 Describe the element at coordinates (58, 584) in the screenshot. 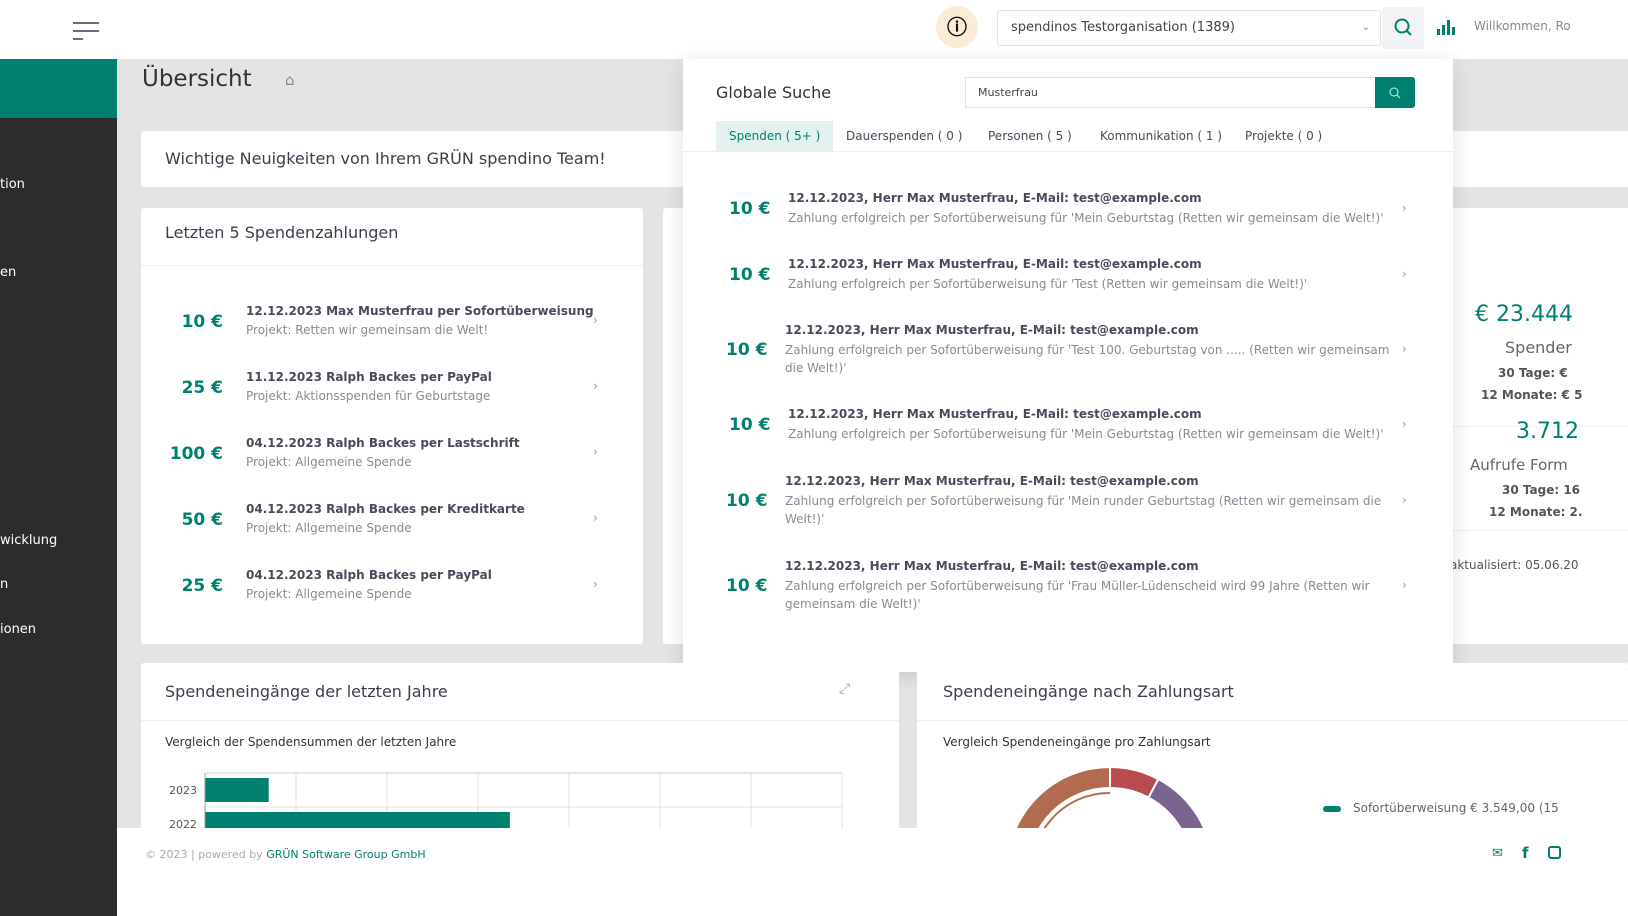

I see `sidebar-item: n` at that location.